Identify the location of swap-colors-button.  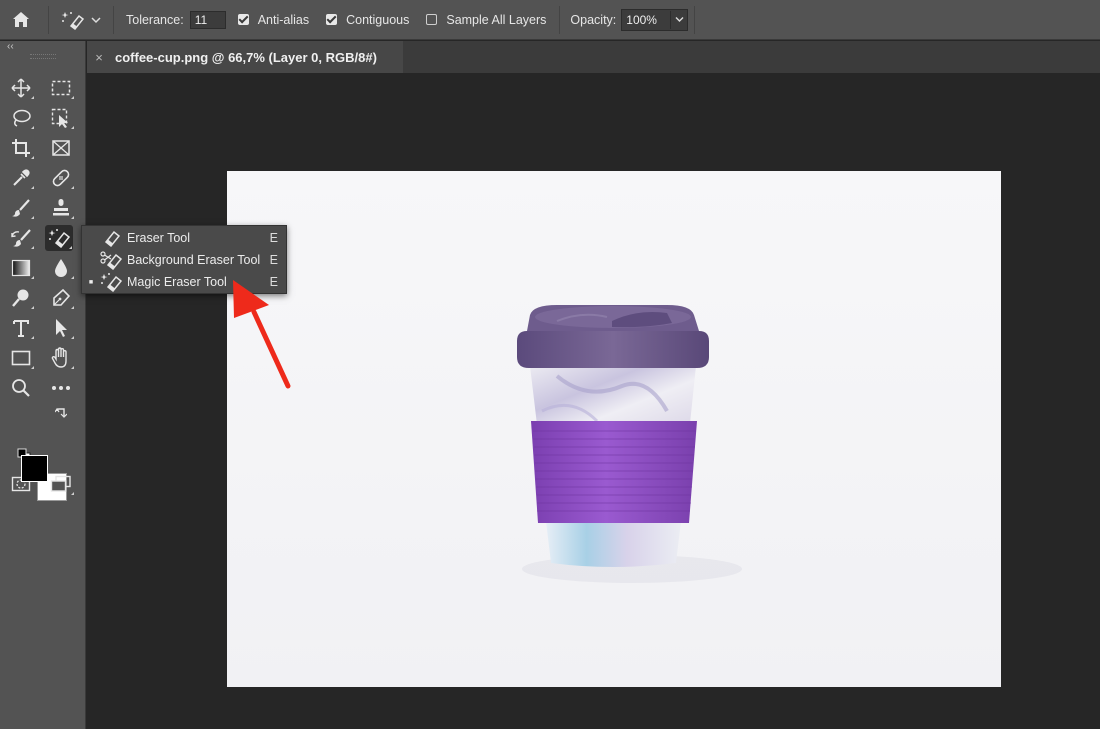
(61, 413).